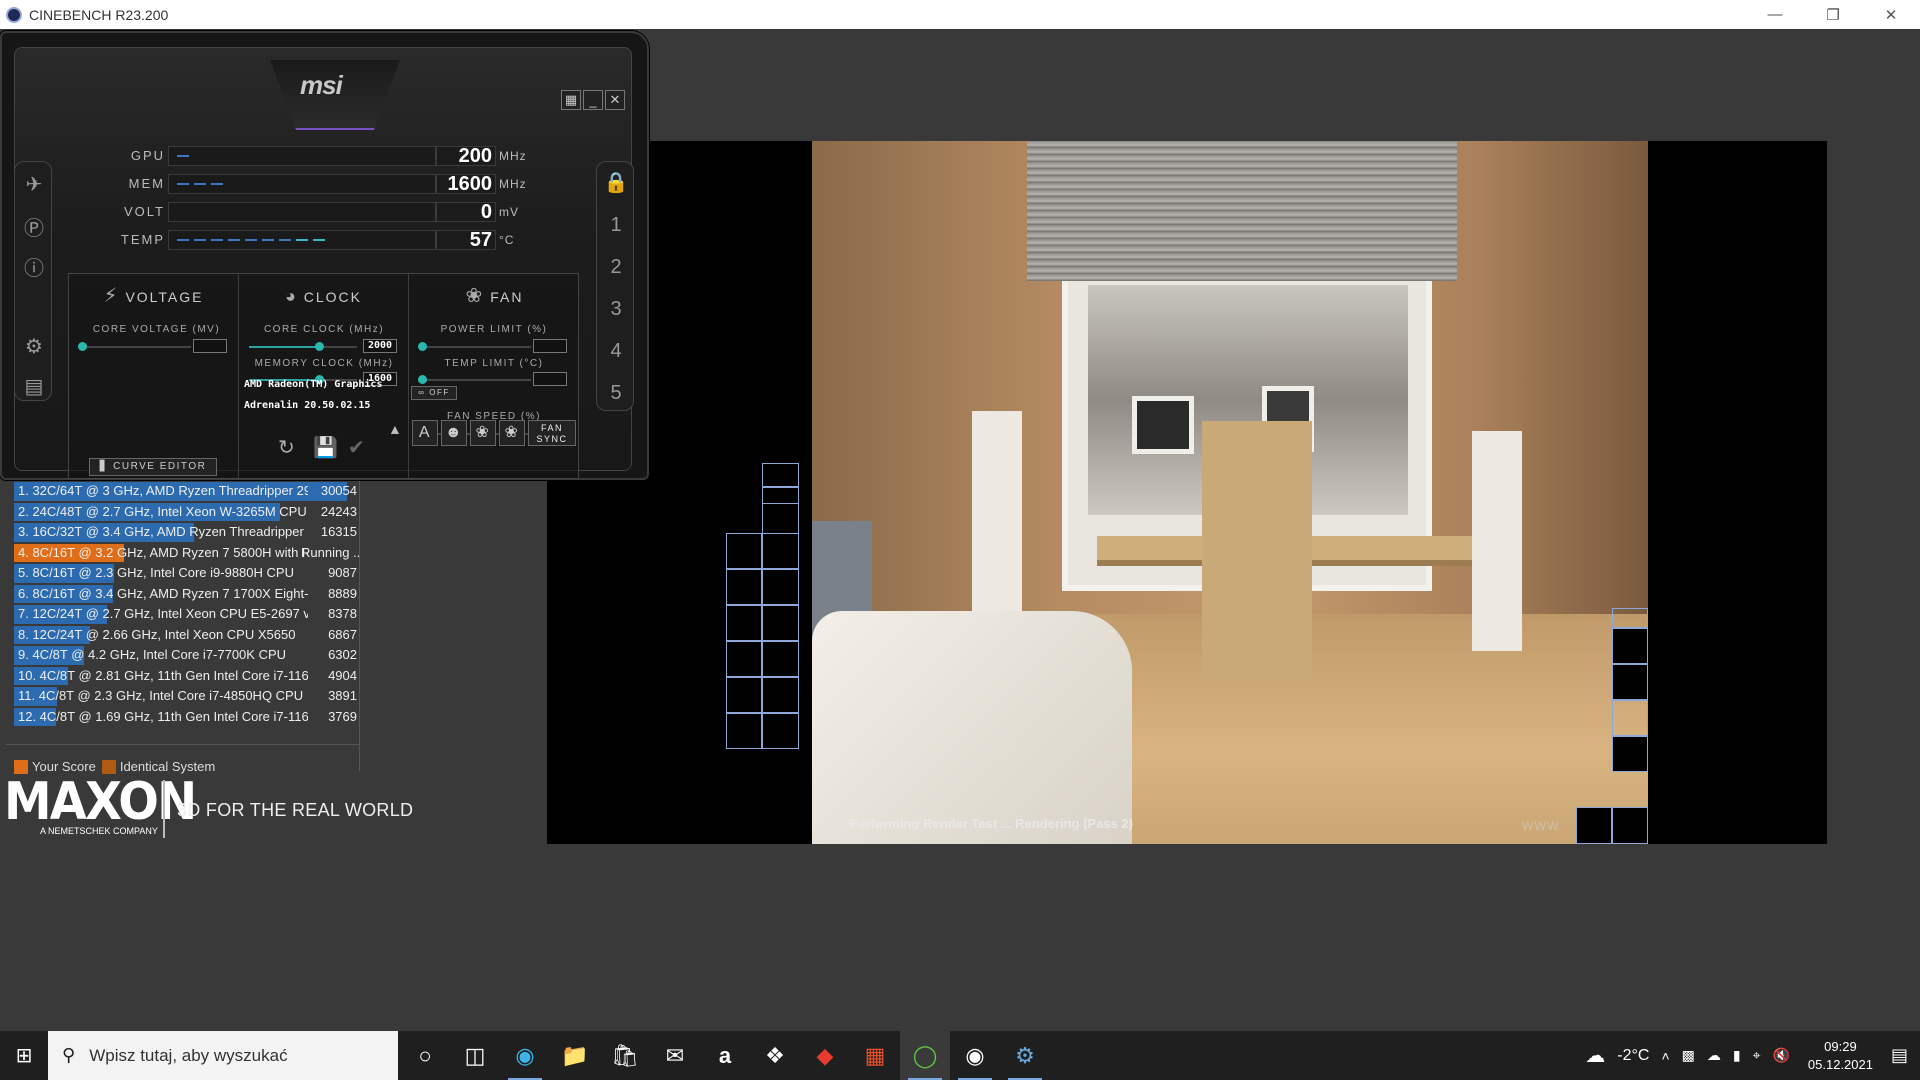 This screenshot has width=1920, height=1080. I want to click on meet-now-icon: ▩, so click(1688, 1055).